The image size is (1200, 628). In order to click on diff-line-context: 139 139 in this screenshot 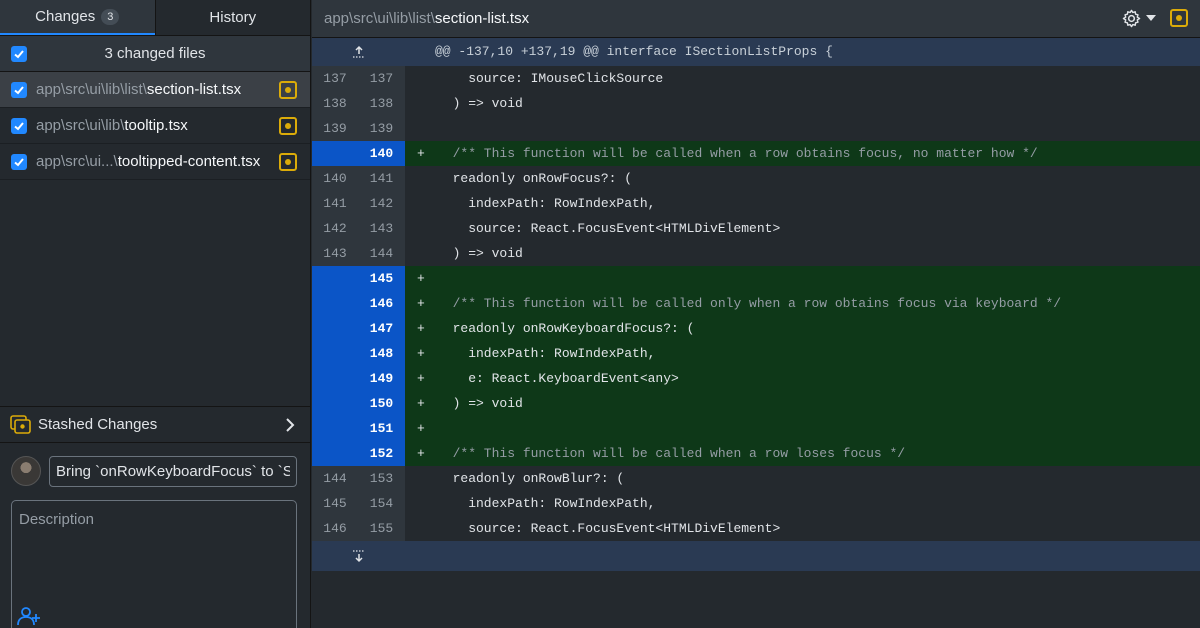, I will do `click(756, 128)`.